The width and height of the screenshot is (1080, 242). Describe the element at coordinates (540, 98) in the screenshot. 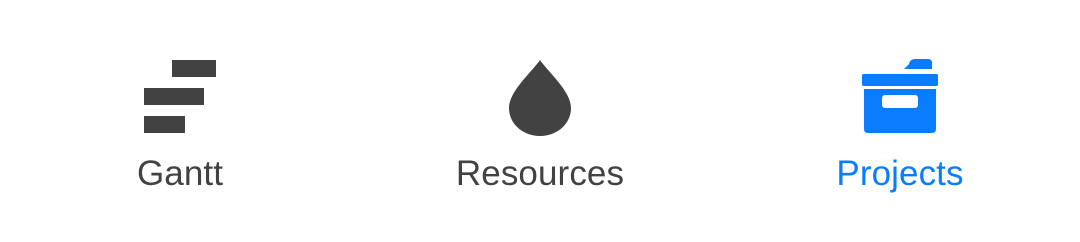

I see `drop-icon` at that location.